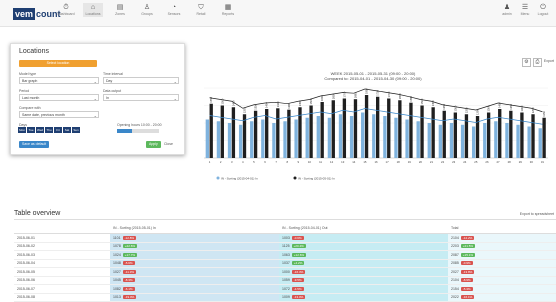 Image resolution: width=556 pixels, height=302 pixels. Describe the element at coordinates (543, 10) in the screenshot. I see `nav-item-logout: ⏻ Logout` at that location.